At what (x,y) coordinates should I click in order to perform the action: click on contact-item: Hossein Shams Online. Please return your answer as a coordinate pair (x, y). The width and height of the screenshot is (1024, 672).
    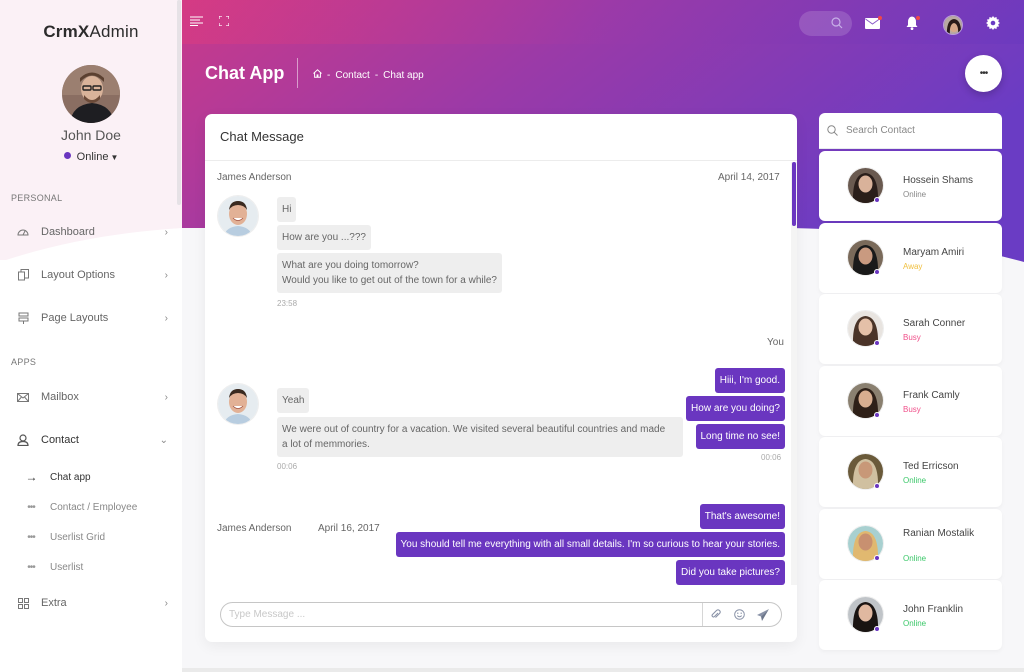
    Looking at the image, I should click on (910, 186).